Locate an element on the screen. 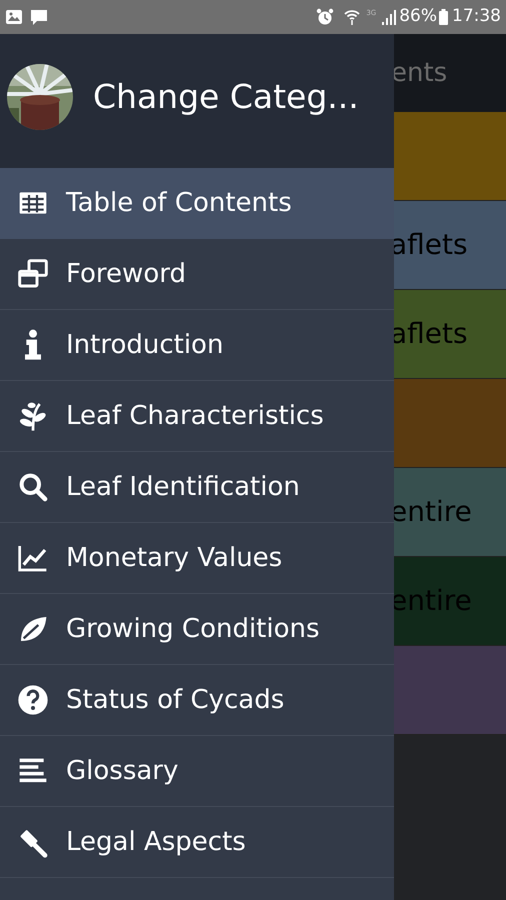 The image size is (506, 900). clock: 17:38 is located at coordinates (476, 16).